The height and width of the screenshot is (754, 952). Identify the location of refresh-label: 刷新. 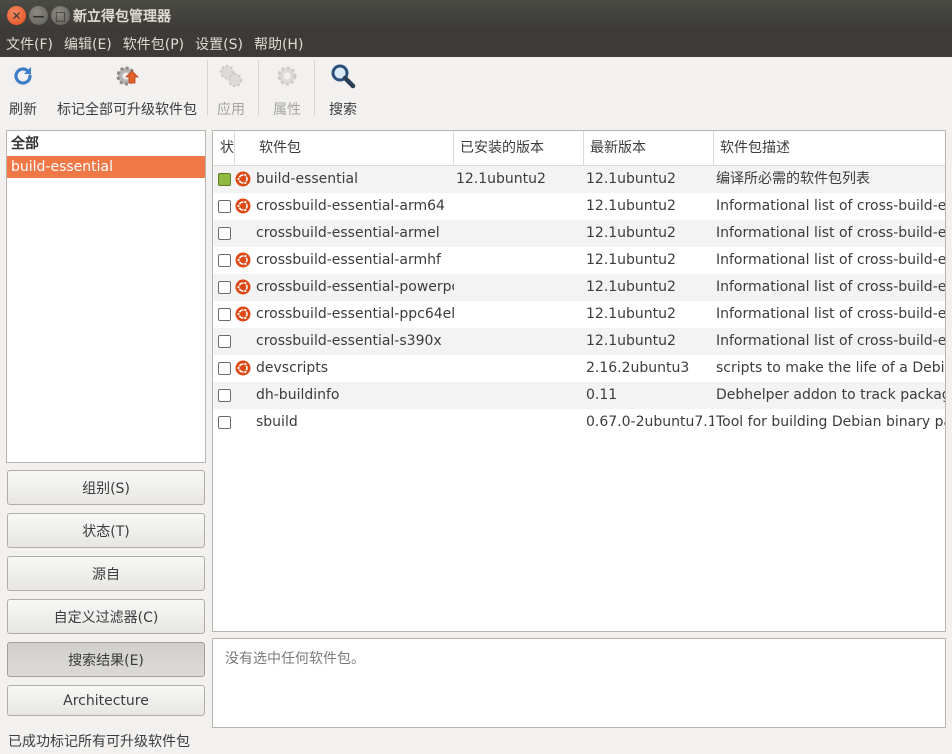
(23, 110).